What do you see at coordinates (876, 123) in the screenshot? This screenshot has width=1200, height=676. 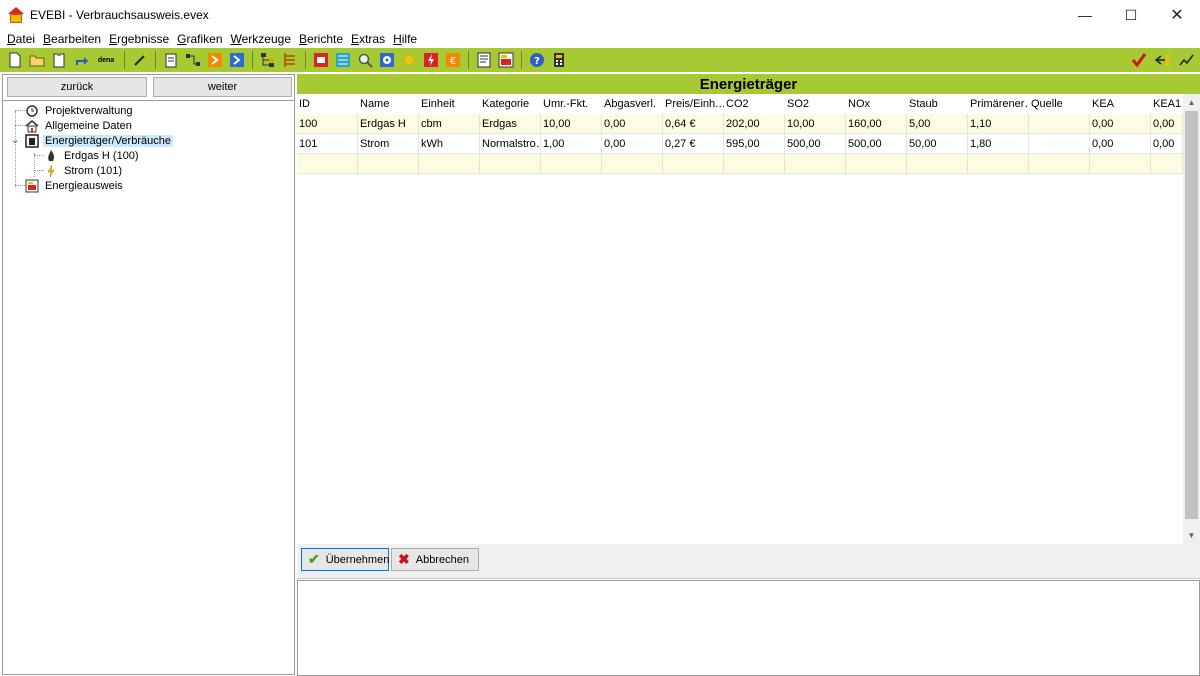 I see `grid-cell: 160,00` at bounding box center [876, 123].